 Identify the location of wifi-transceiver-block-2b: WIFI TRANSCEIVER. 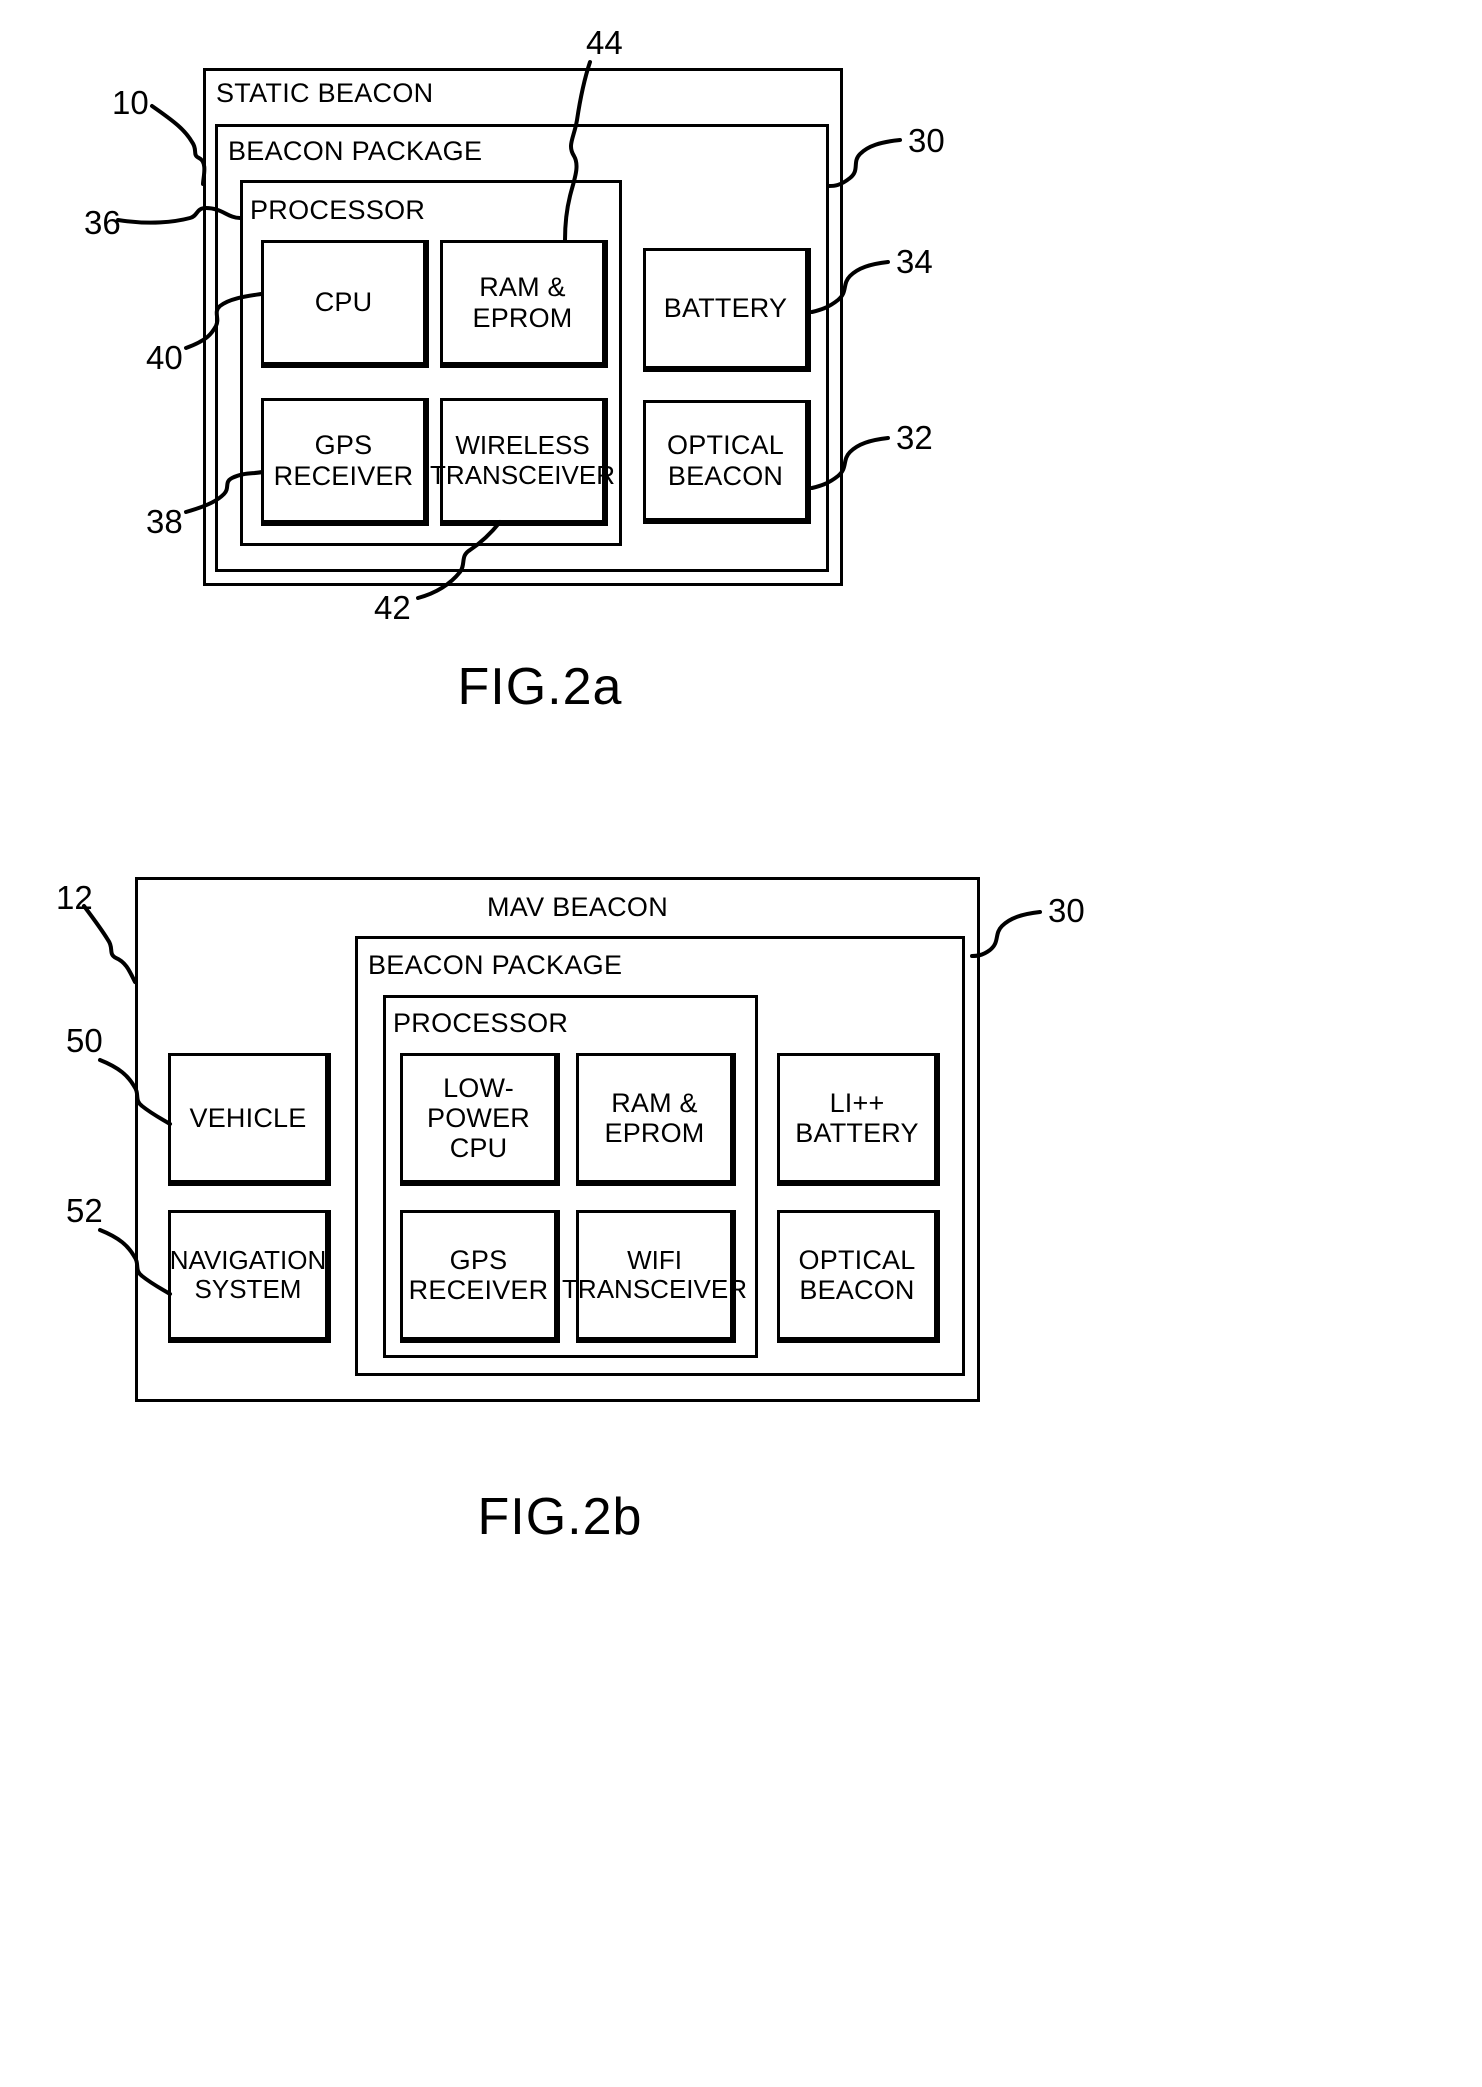
(654, 1276).